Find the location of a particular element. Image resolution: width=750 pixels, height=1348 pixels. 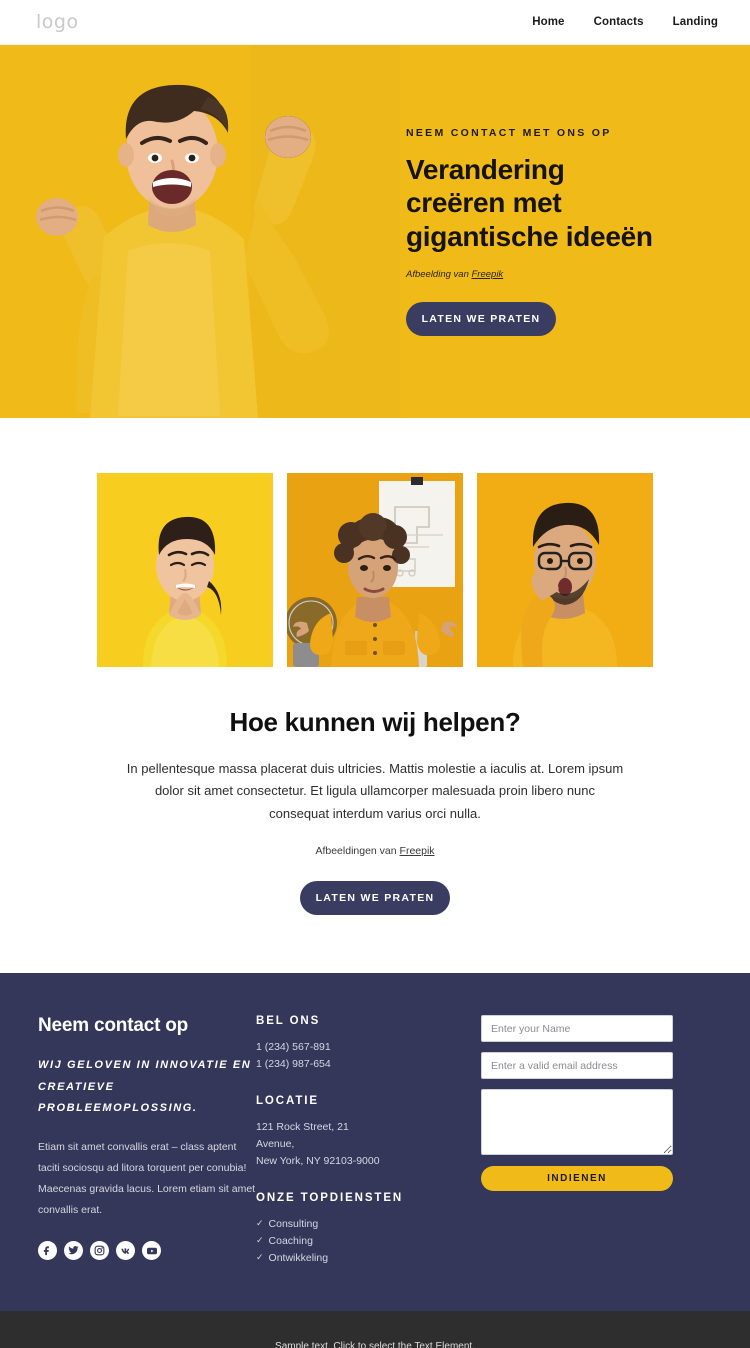

footer-phone-2: 1 (234) 987-654 is located at coordinates (368, 1064).